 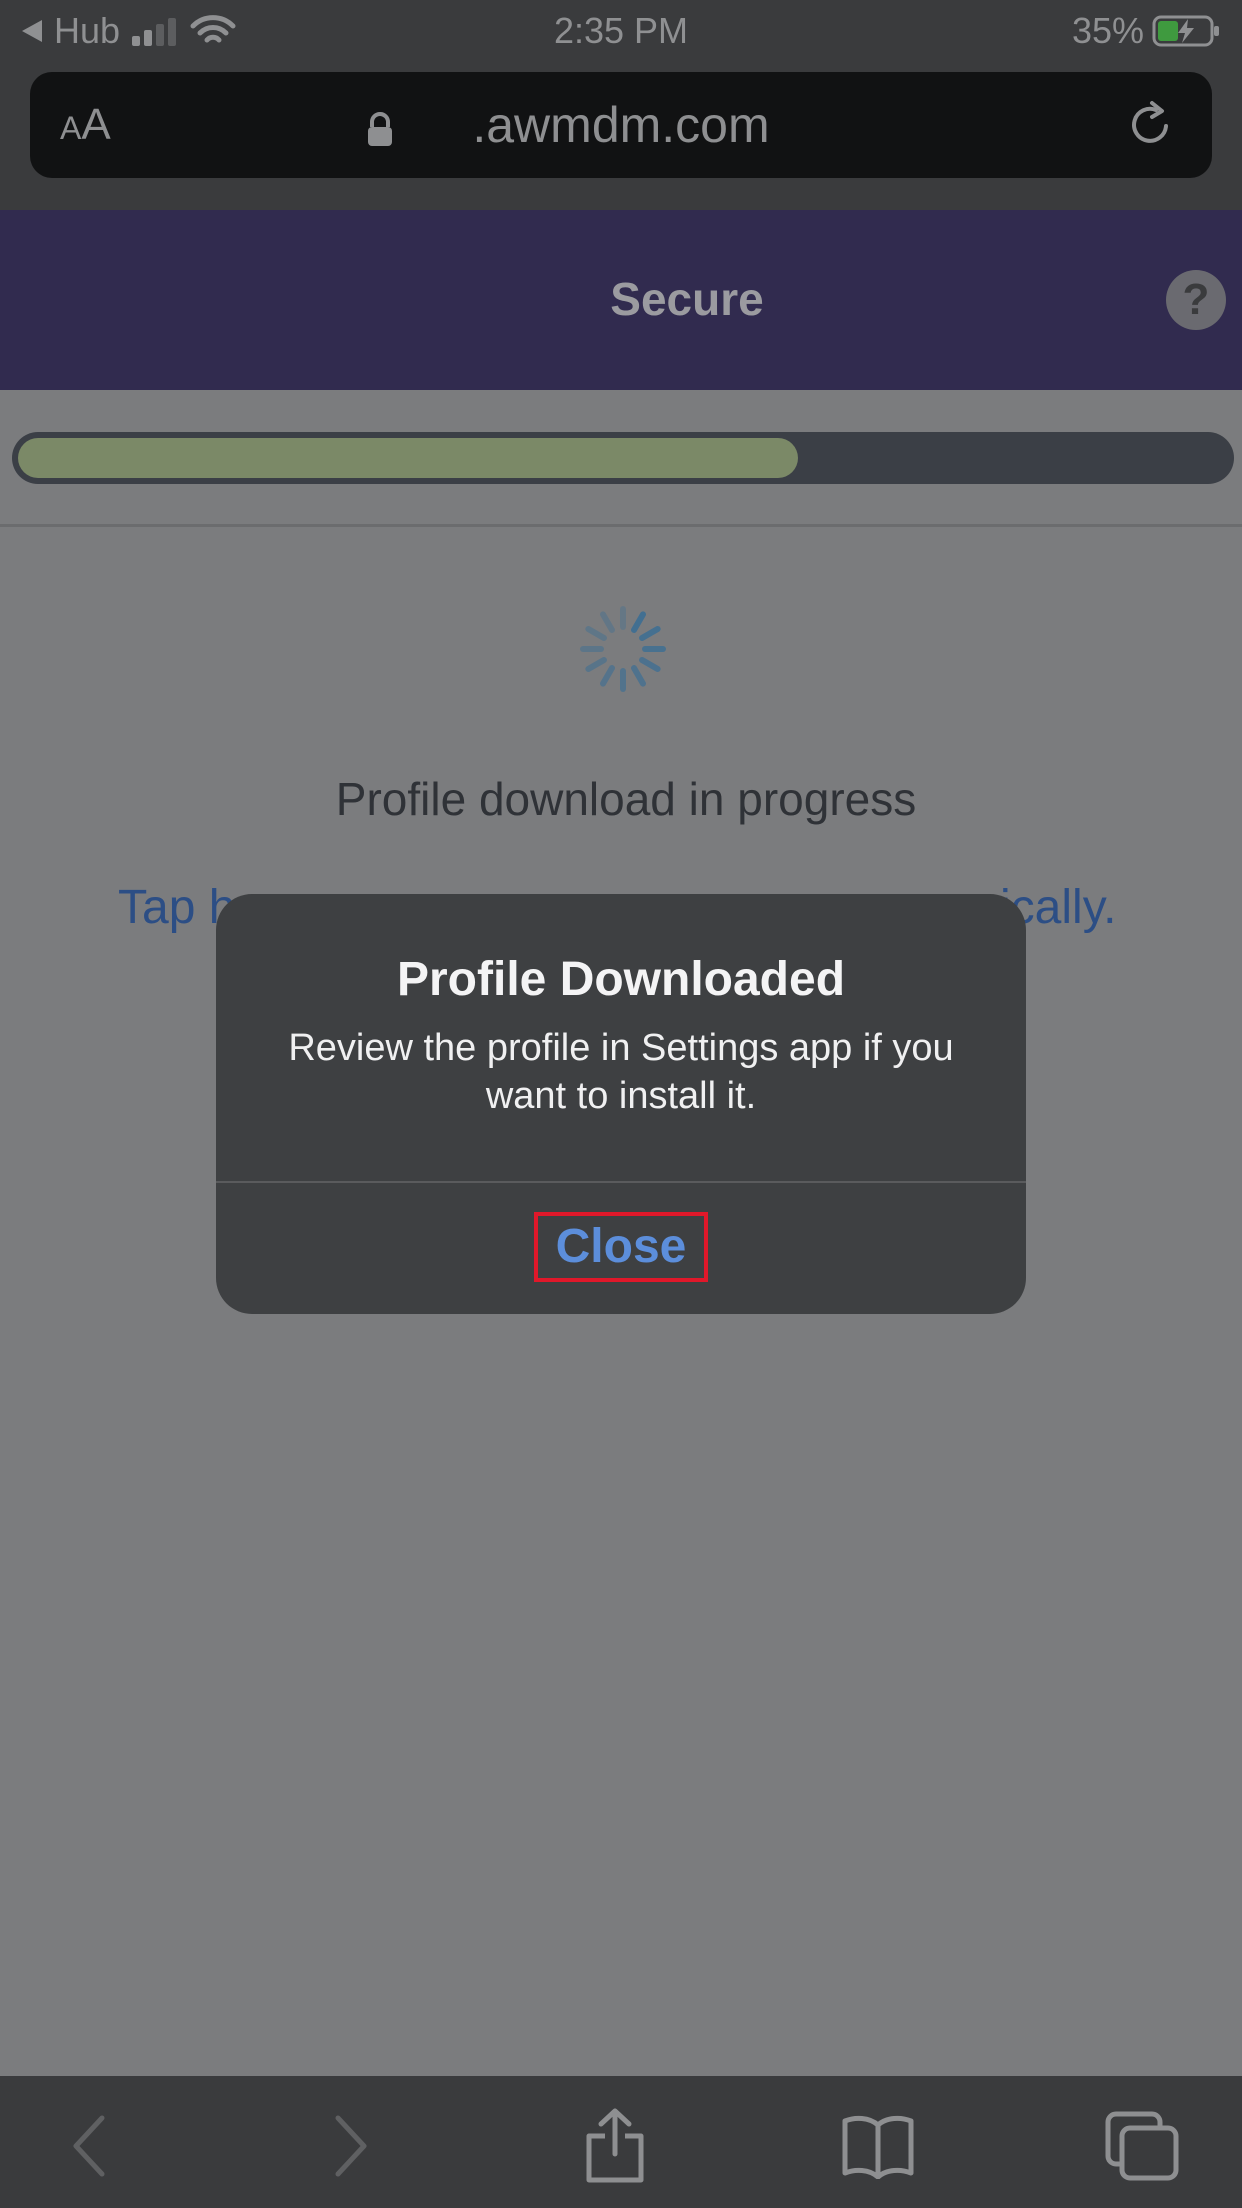 I want to click on forward-button, so click(x=350, y=2146).